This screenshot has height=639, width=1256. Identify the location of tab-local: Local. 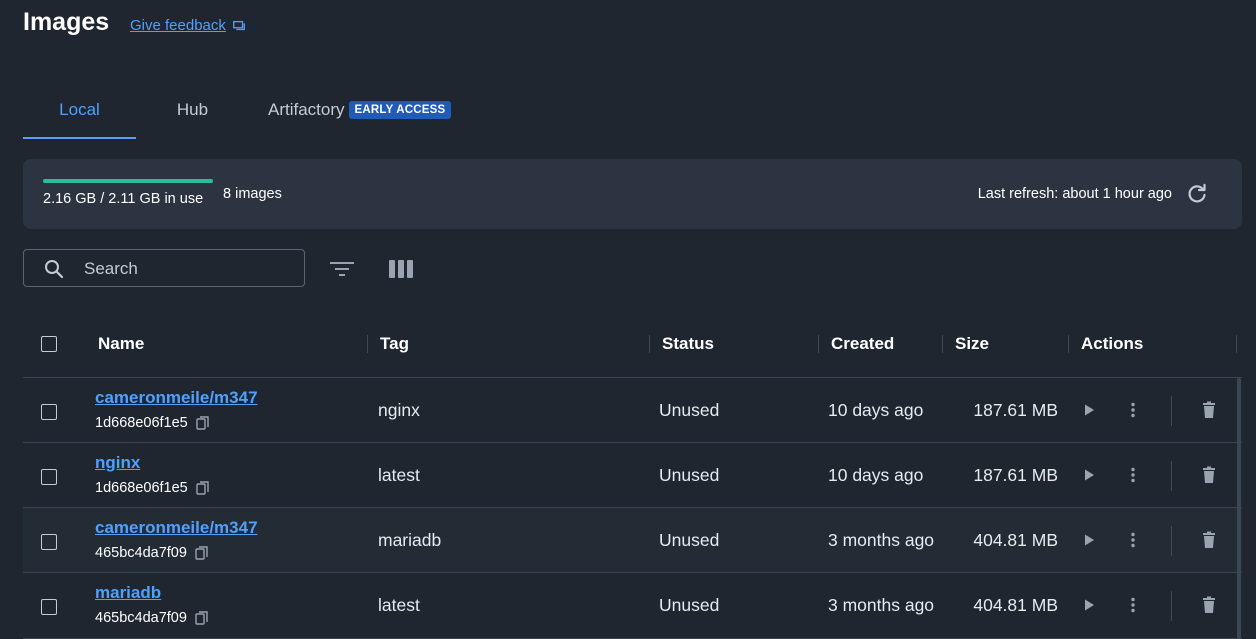
(79, 116).